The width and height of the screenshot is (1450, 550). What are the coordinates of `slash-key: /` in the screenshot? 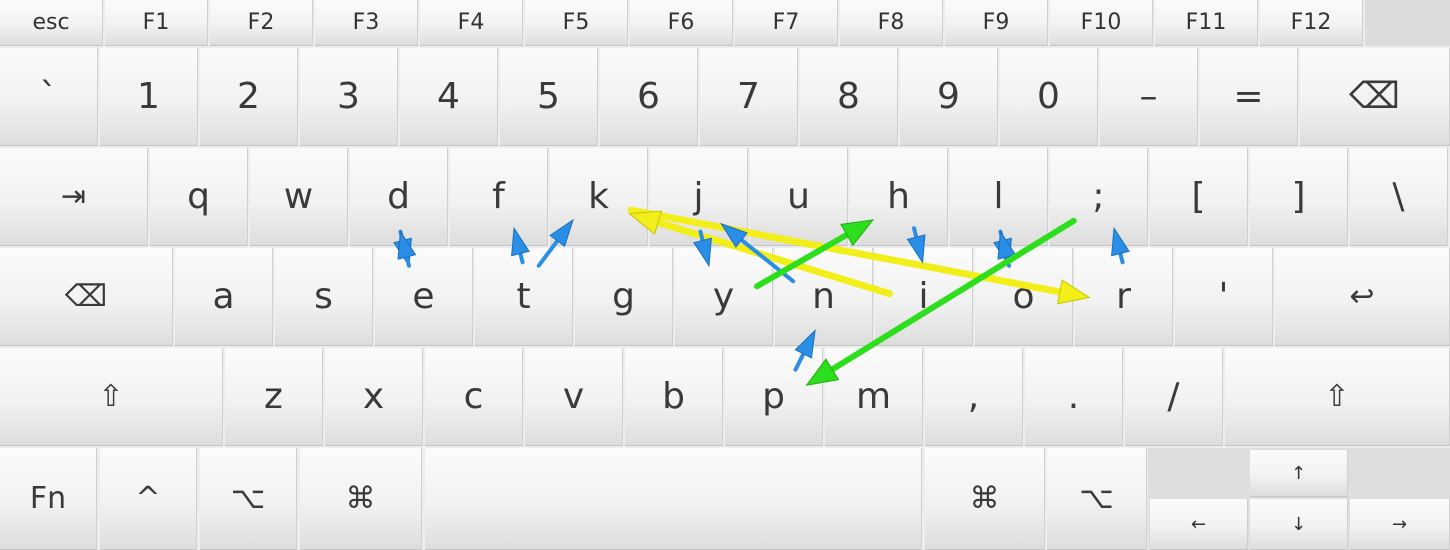 It's located at (1174, 397).